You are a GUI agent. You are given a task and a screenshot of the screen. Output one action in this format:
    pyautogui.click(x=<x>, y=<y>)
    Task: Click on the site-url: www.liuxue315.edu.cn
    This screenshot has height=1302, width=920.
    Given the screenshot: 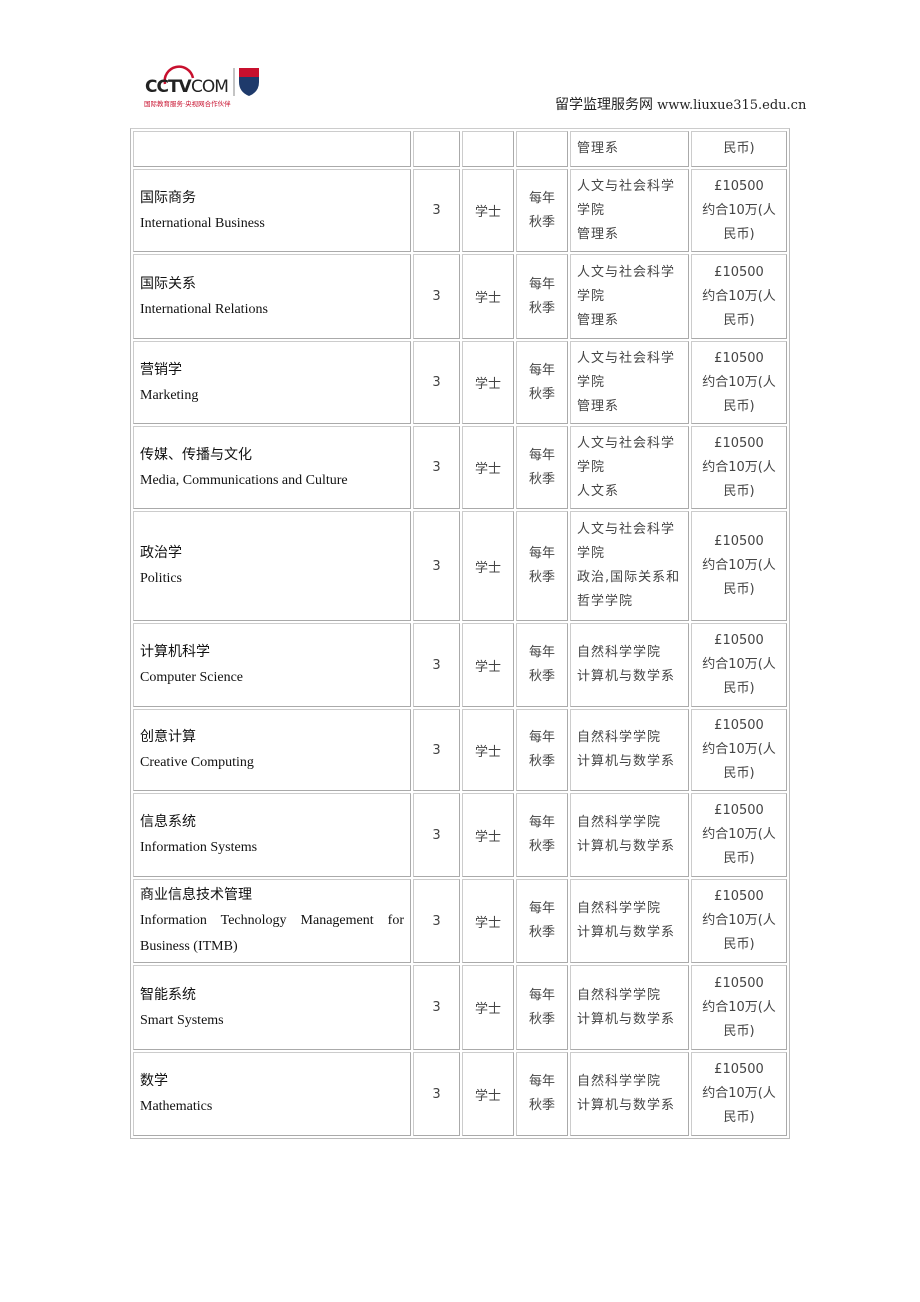 What is the action you would take?
    pyautogui.click(x=731, y=105)
    